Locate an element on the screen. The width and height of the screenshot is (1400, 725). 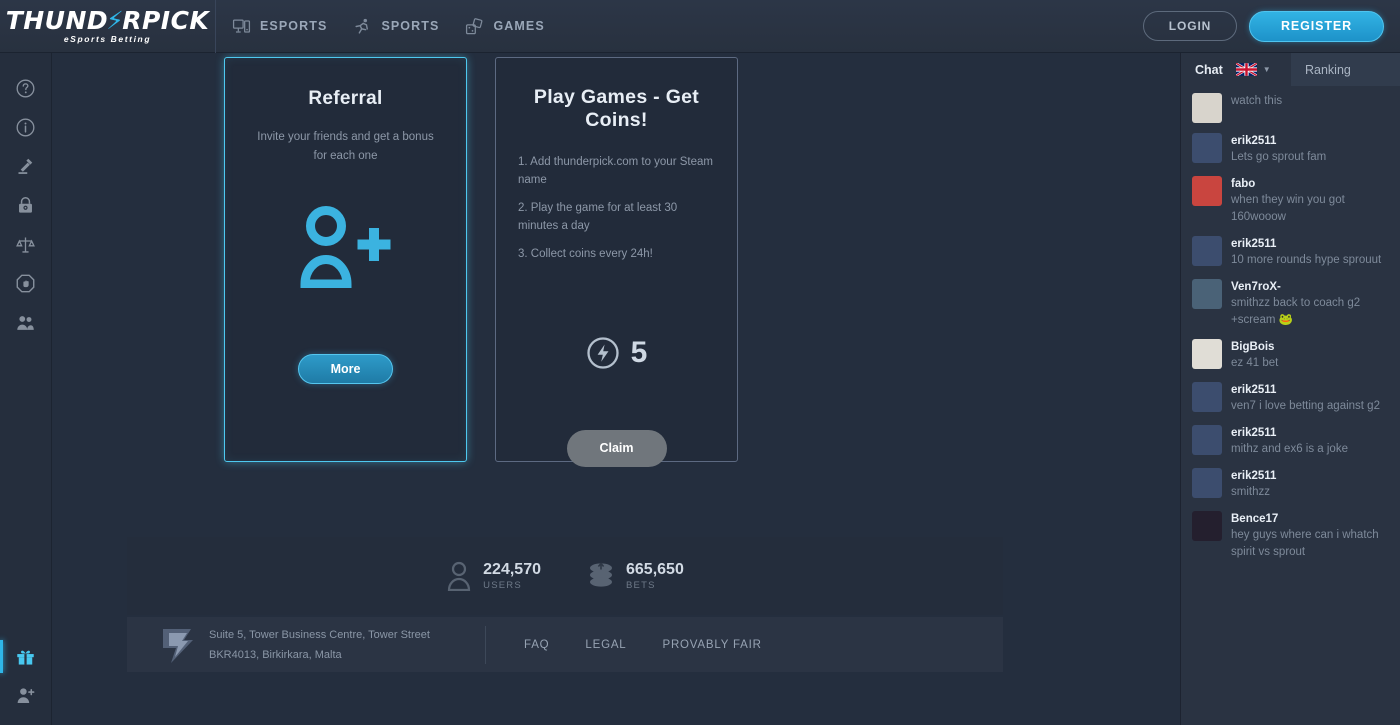
sidebar-bottom-group is located at coordinates (26, 681).